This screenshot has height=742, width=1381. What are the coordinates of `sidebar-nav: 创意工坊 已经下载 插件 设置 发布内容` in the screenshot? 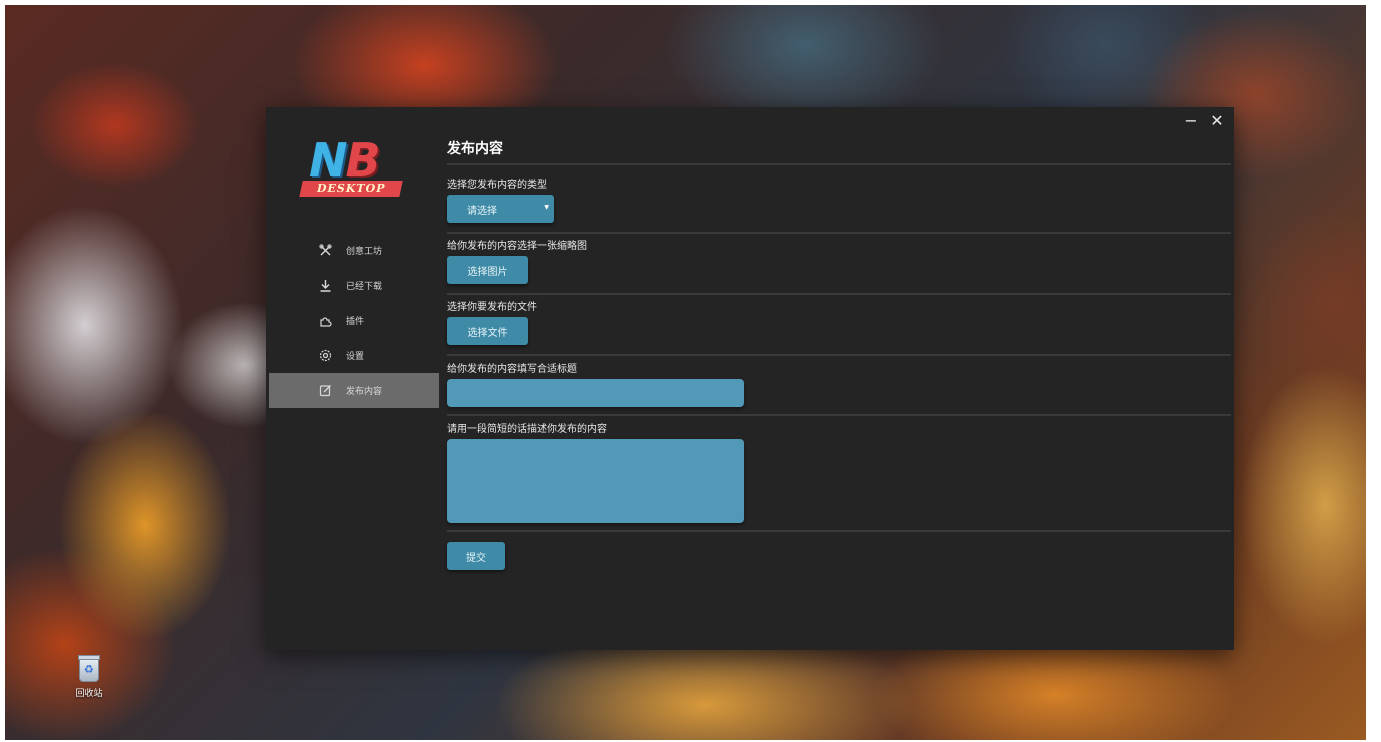 It's located at (352, 320).